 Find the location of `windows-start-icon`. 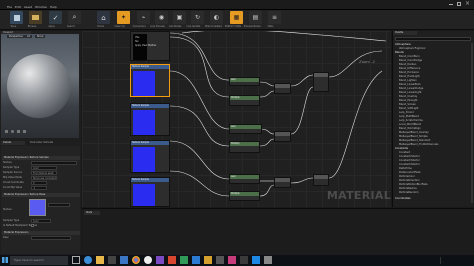

windows-start-icon is located at coordinates (5, 260).